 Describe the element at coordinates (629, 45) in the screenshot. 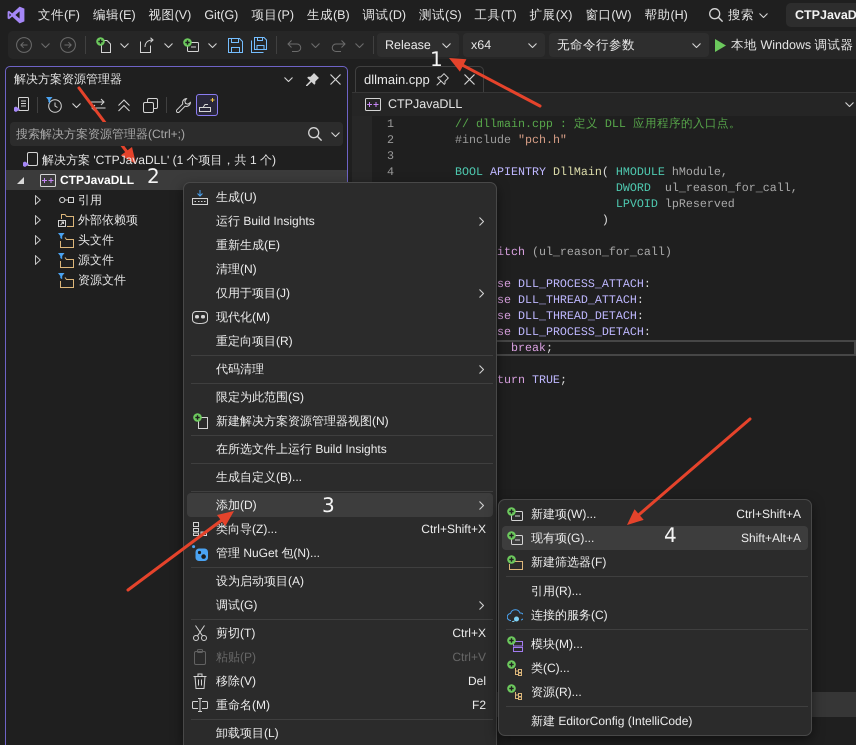

I see `dropdown: 无命令行参数` at that location.